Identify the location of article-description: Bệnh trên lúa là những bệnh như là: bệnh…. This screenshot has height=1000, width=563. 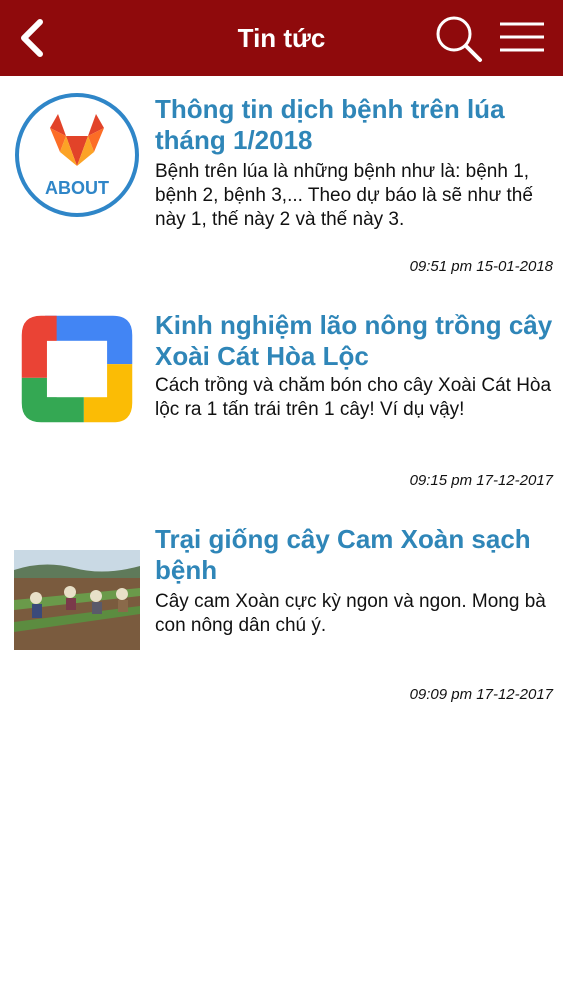
(344, 195).